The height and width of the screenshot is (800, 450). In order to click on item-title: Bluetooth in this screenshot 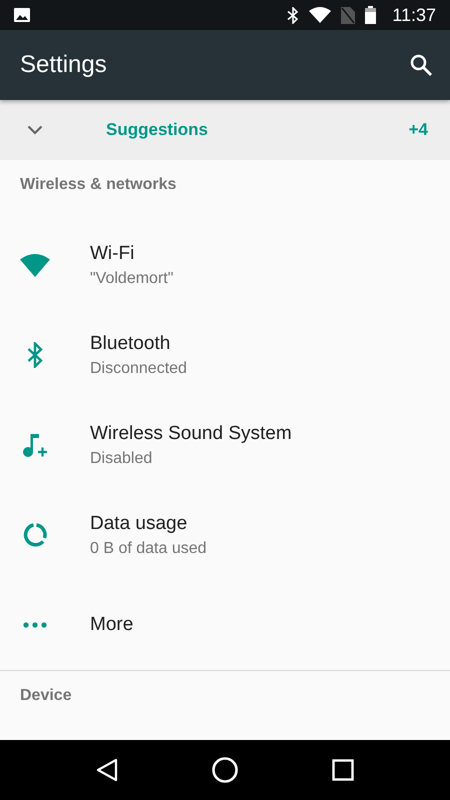, I will do `click(131, 343)`.